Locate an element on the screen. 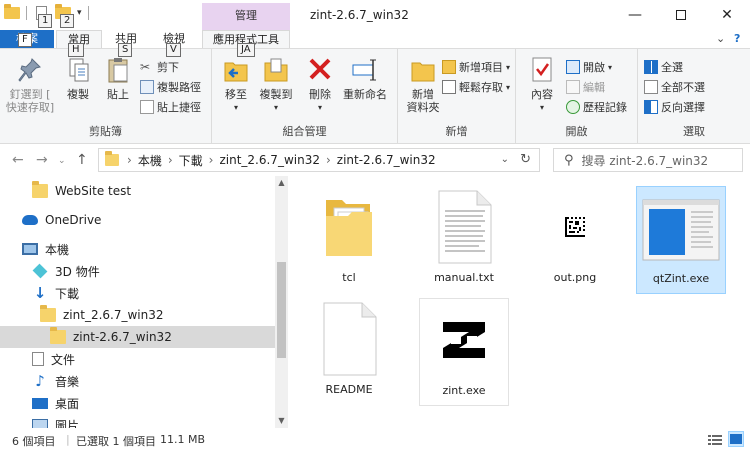  copy-path-icon is located at coordinates (147, 87).